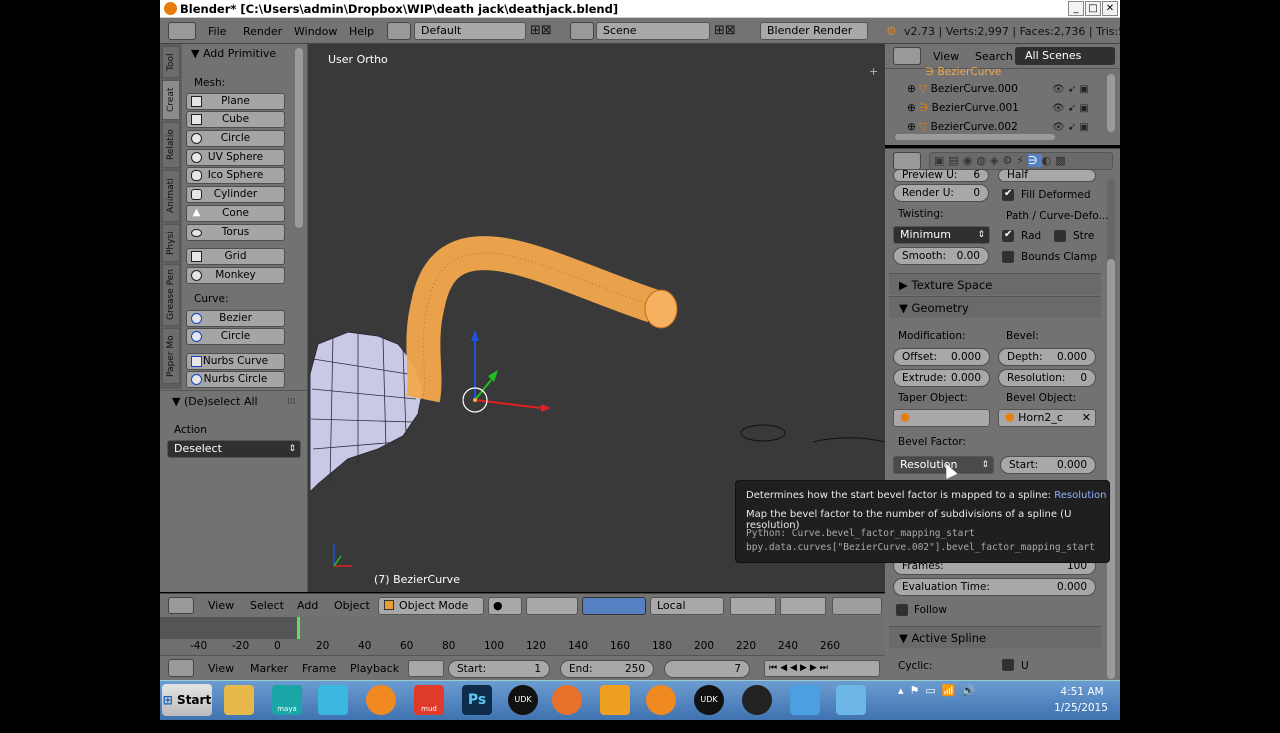 This screenshot has height=733, width=1280. Describe the element at coordinates (499, 669) in the screenshot. I see `start-frame-field: Start: 1` at that location.